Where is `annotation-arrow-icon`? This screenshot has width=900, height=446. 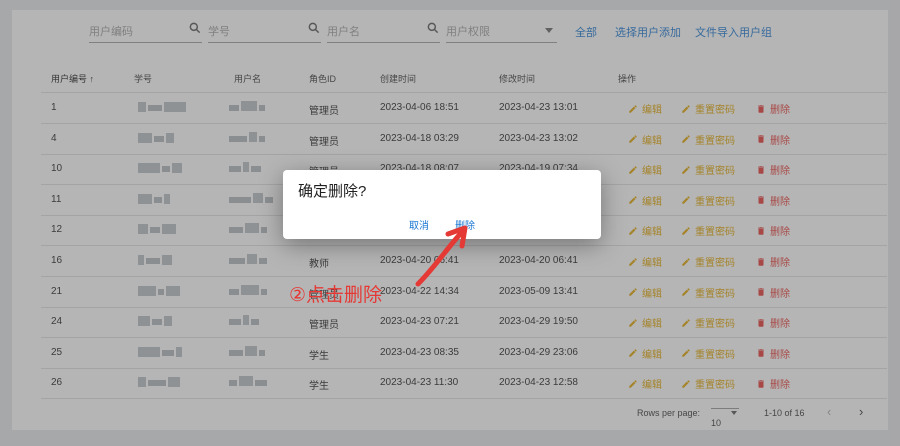 annotation-arrow-icon is located at coordinates (441, 256).